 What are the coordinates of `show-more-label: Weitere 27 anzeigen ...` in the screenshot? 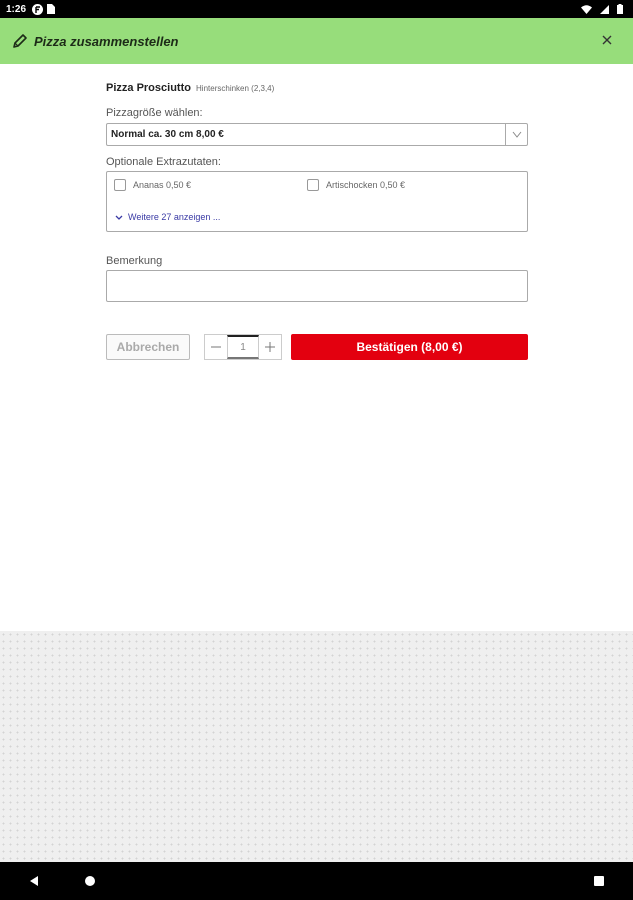 It's located at (174, 217).